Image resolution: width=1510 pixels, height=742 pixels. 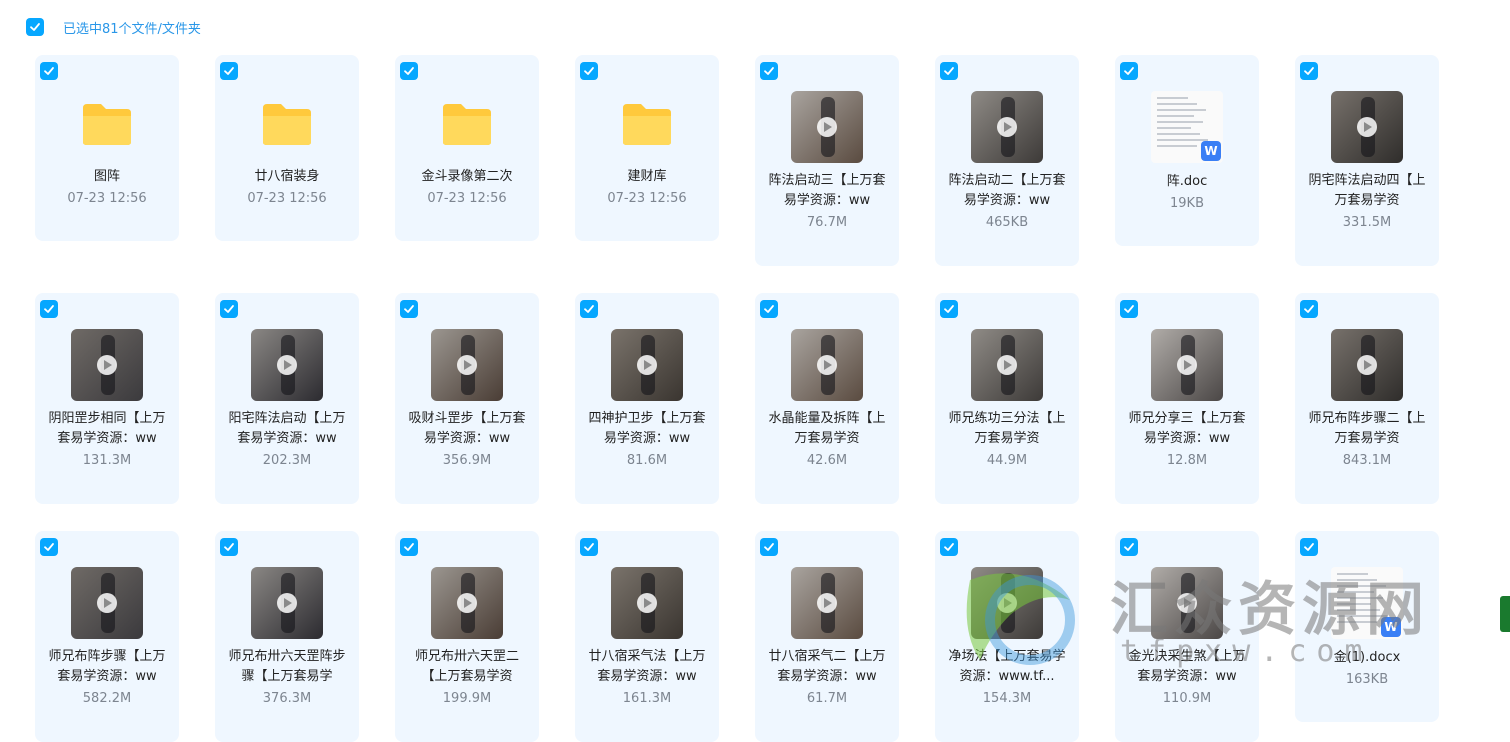 What do you see at coordinates (1367, 222) in the screenshot?
I see `file-size: 331.5M` at bounding box center [1367, 222].